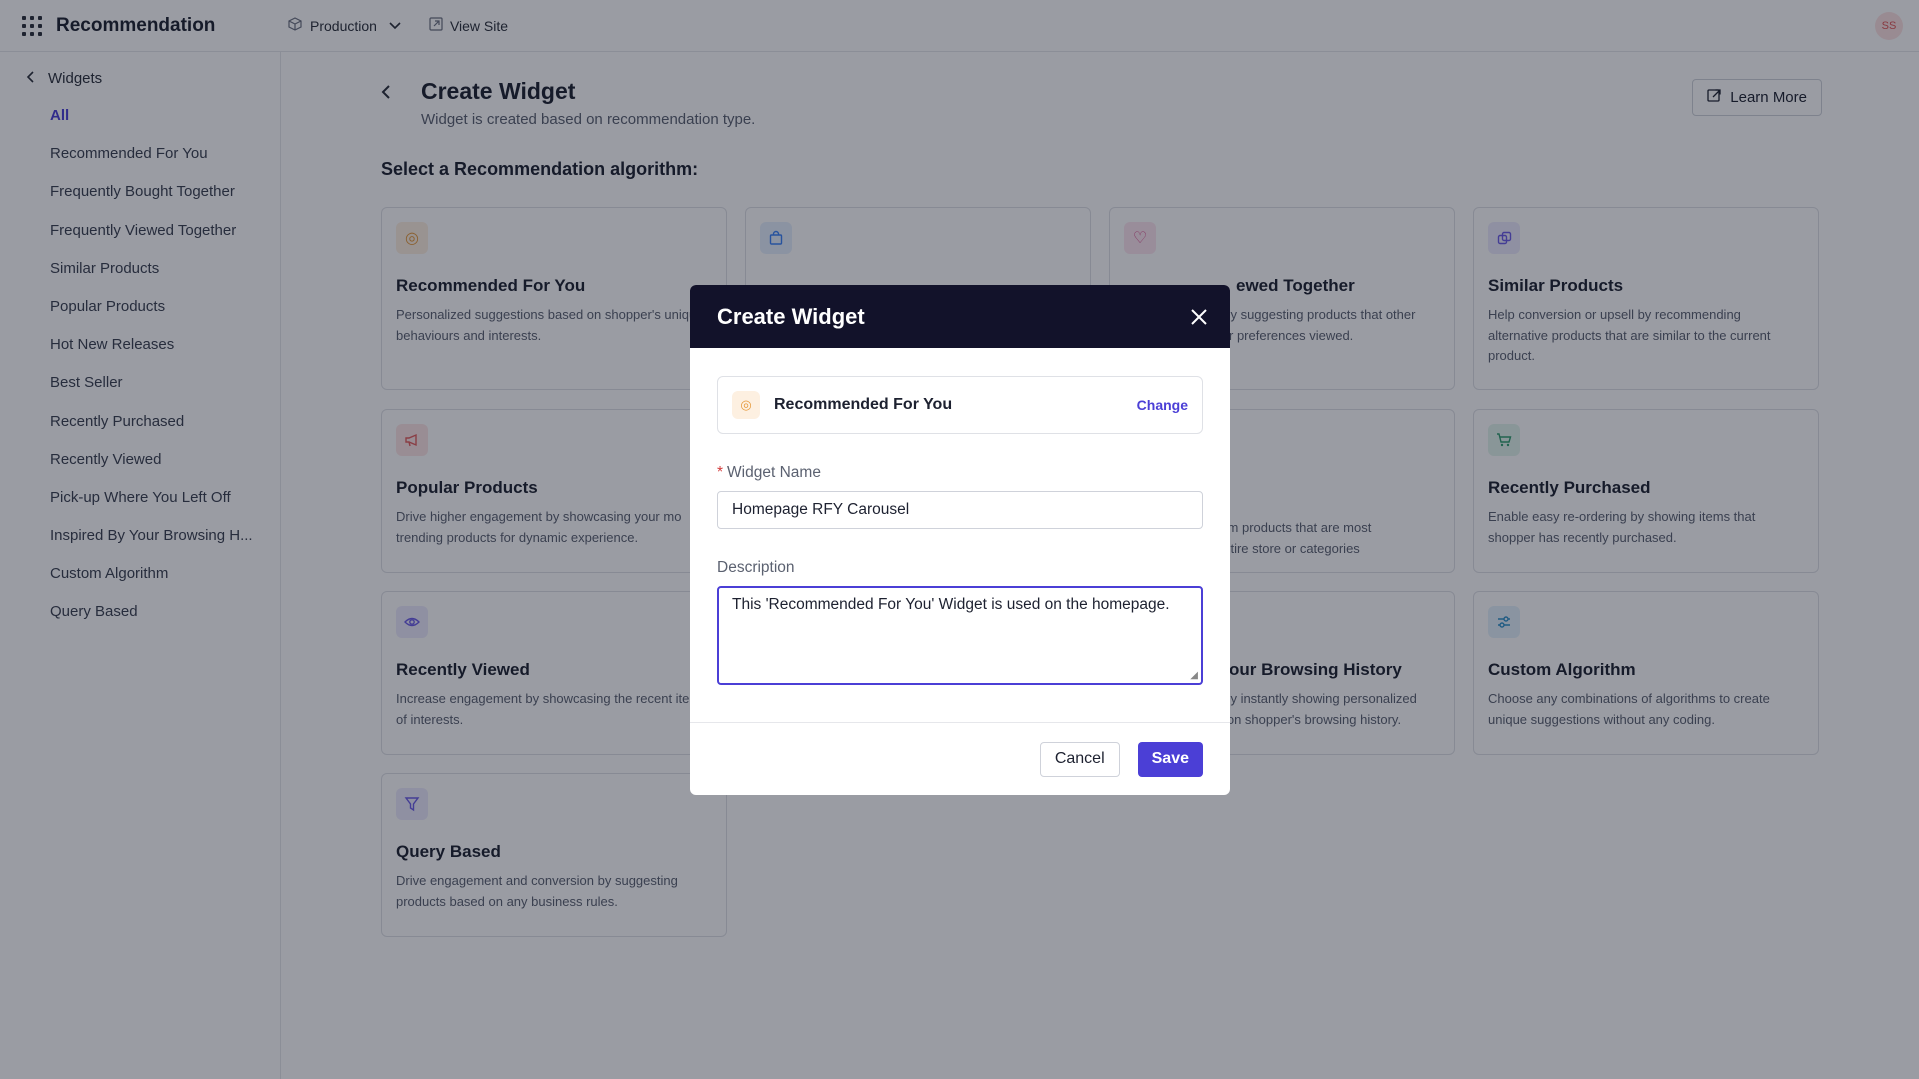 Image resolution: width=1919 pixels, height=1079 pixels. I want to click on modal-header: Create Widget, so click(960, 316).